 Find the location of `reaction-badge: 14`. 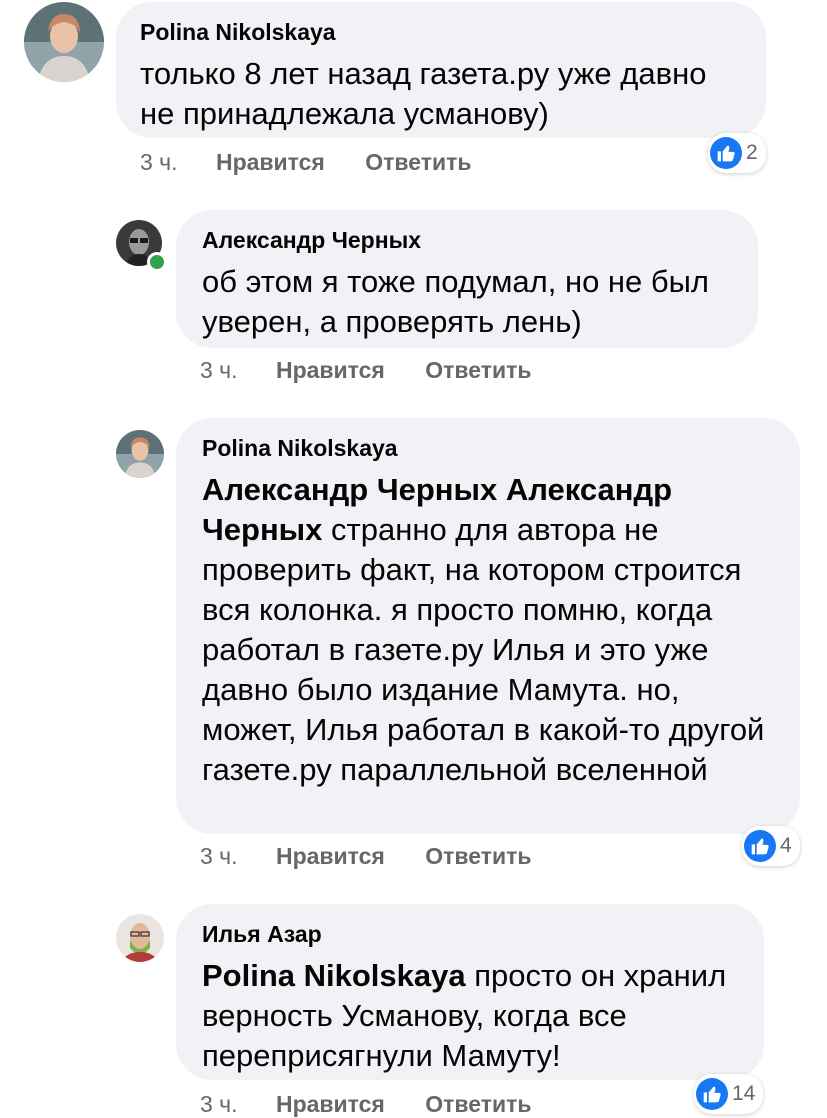

reaction-badge: 14 is located at coordinates (729, 1094).